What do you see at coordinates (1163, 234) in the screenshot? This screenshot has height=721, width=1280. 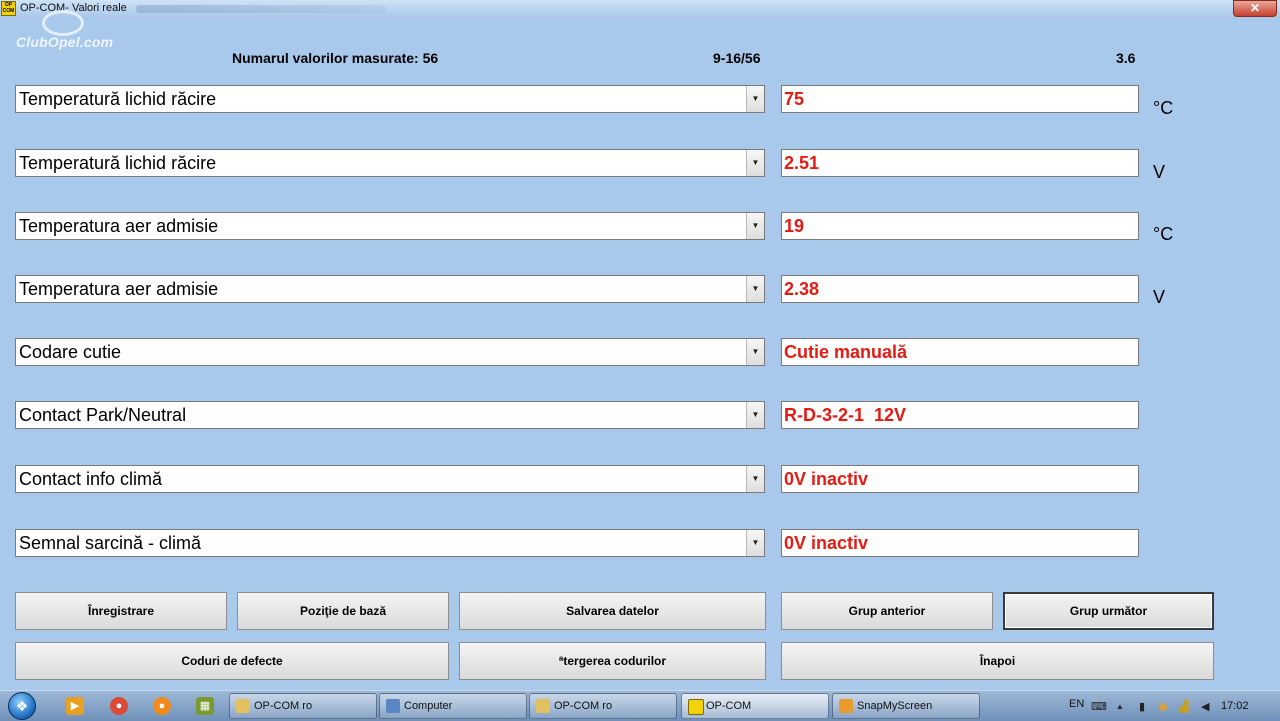 I see `unit-label-3: °C` at bounding box center [1163, 234].